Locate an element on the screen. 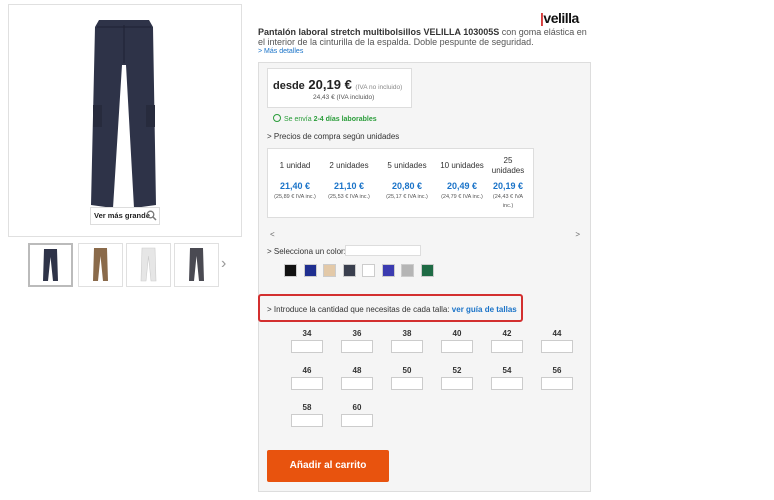 Image resolution: width=774 pixels, height=500 pixels. size-label: 36 is located at coordinates (357, 333).